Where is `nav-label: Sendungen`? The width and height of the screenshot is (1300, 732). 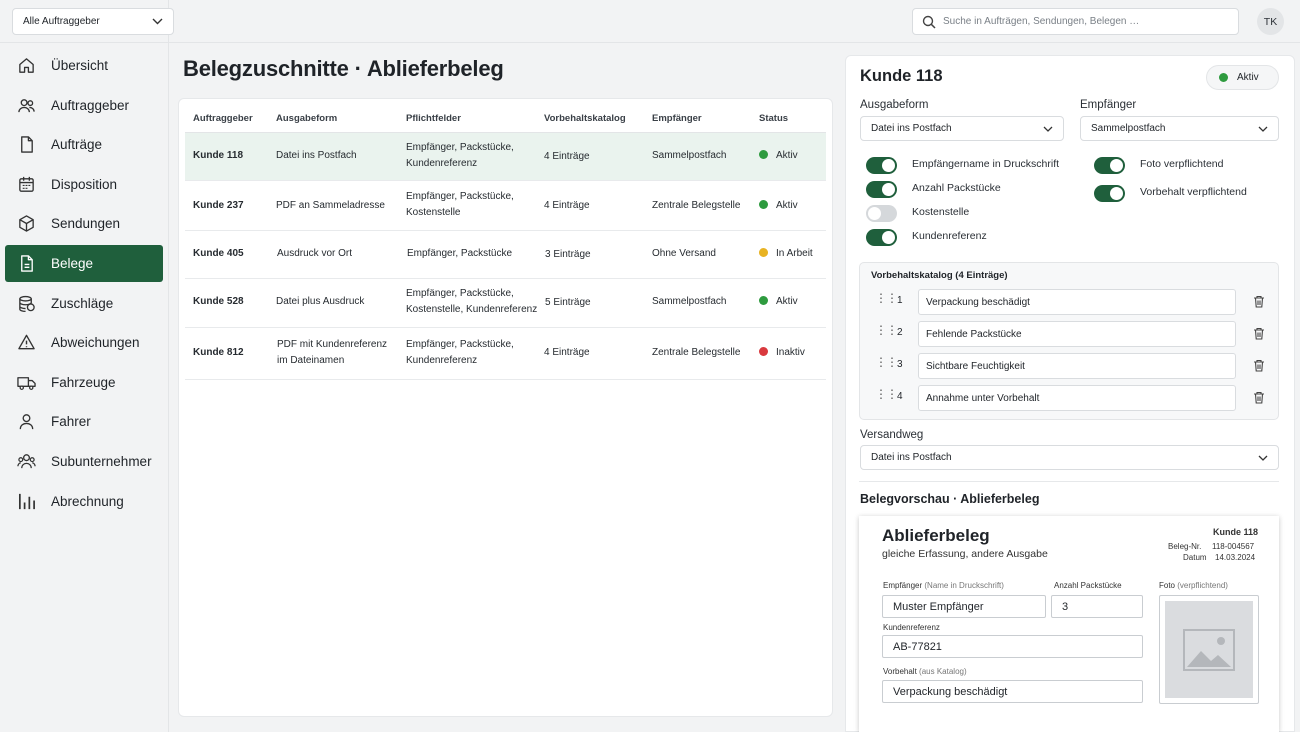
nav-label: Sendungen is located at coordinates (86, 224).